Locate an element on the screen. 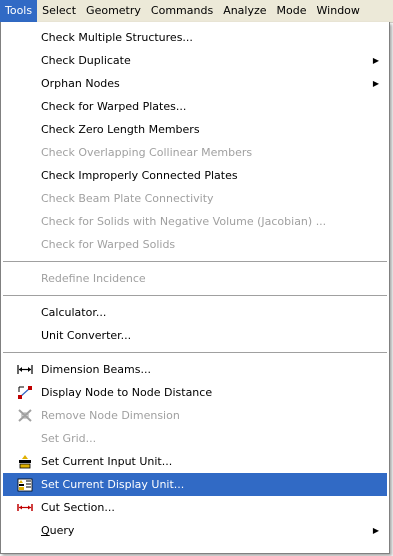 The height and width of the screenshot is (556, 393). menu-item-check-duplicate: Check Duplicate ▶ is located at coordinates (195, 60).